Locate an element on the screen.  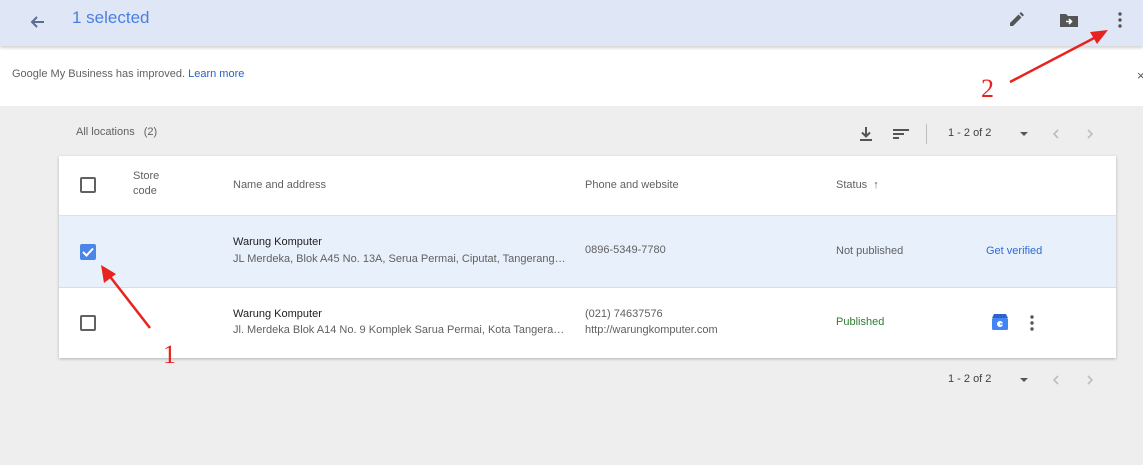
download-icon is located at coordinates (866, 134).